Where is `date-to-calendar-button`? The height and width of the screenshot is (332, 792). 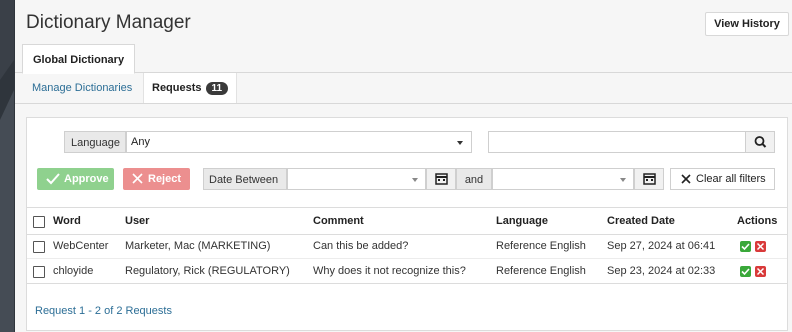
date-to-calendar-button is located at coordinates (649, 179).